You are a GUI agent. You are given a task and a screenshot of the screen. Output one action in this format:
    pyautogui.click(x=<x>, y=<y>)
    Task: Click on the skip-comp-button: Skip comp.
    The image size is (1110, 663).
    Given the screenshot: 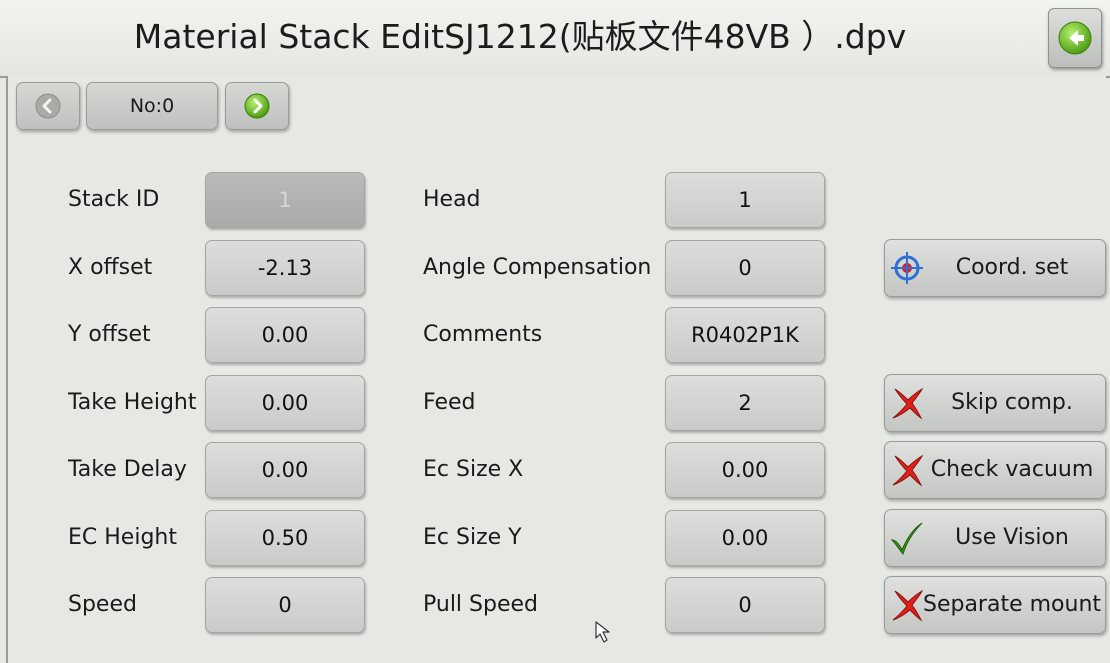 What is the action you would take?
    pyautogui.click(x=995, y=403)
    